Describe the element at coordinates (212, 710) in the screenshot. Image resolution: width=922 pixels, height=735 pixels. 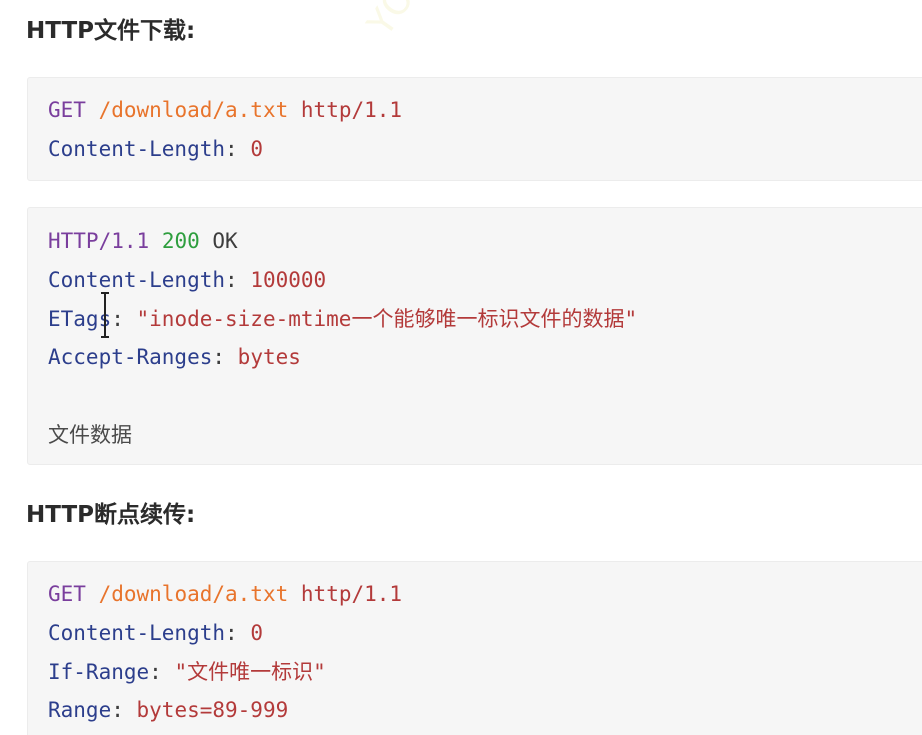
I see `header-value: bytes=89-999` at that location.